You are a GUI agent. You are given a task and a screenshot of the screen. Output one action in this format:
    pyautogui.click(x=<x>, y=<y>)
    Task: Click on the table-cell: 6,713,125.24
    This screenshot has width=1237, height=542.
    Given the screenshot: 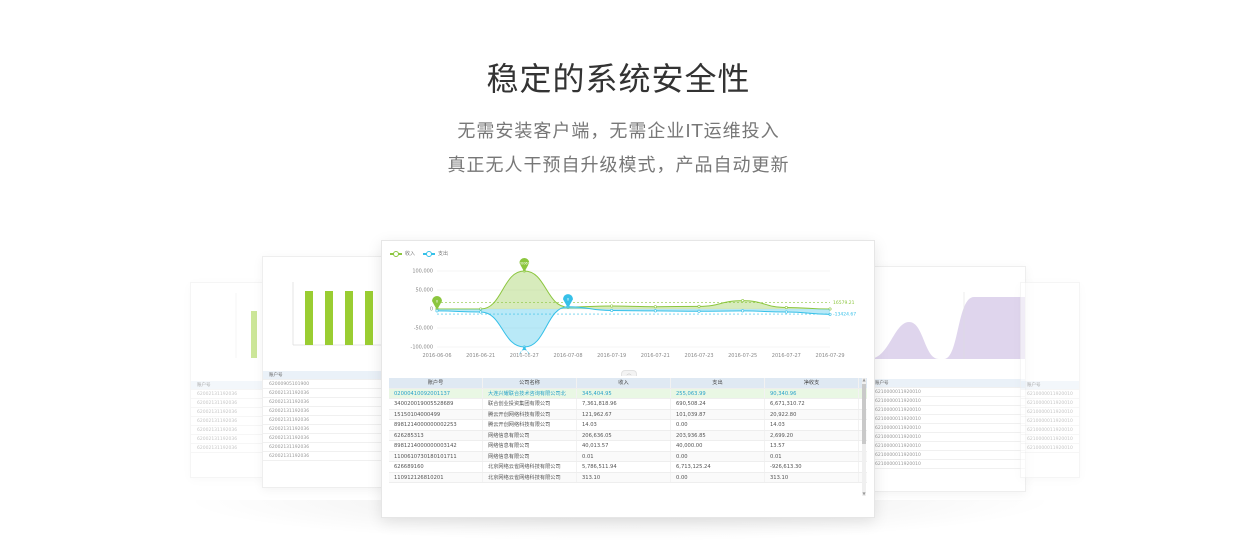 What is the action you would take?
    pyautogui.click(x=718, y=467)
    